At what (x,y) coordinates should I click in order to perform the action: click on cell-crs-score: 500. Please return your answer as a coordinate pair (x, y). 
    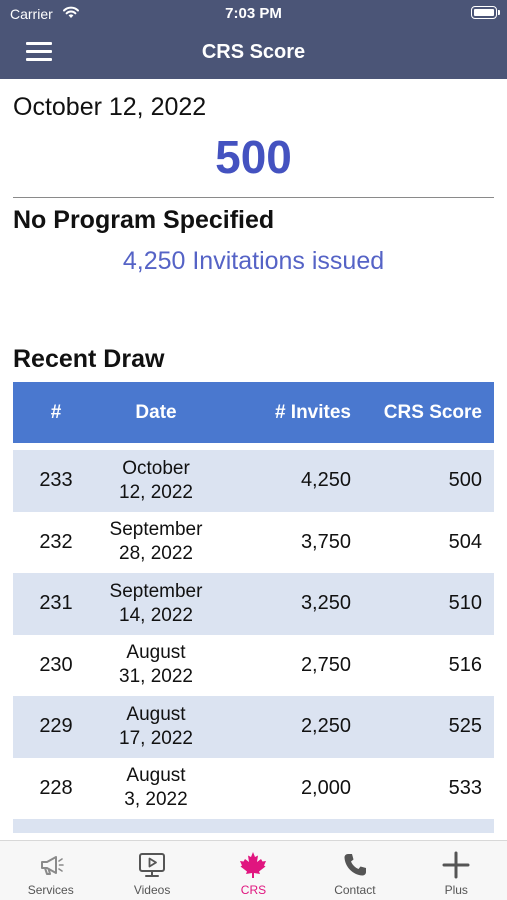
    Looking at the image, I should click on (465, 480).